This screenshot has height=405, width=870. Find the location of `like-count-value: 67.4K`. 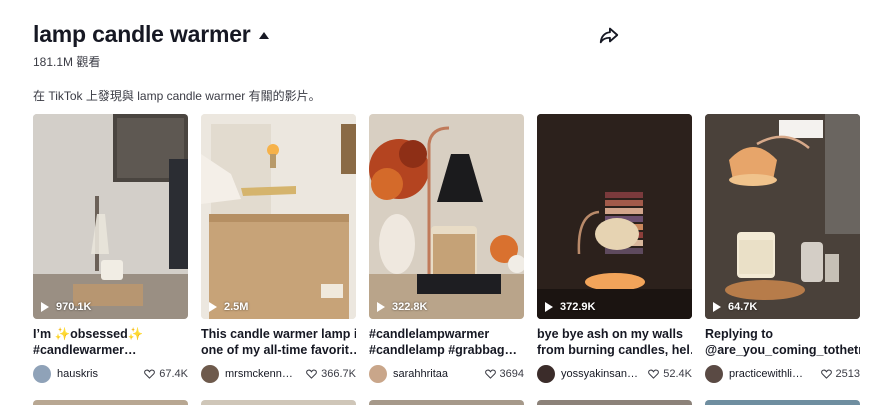

like-count-value: 67.4K is located at coordinates (173, 374).